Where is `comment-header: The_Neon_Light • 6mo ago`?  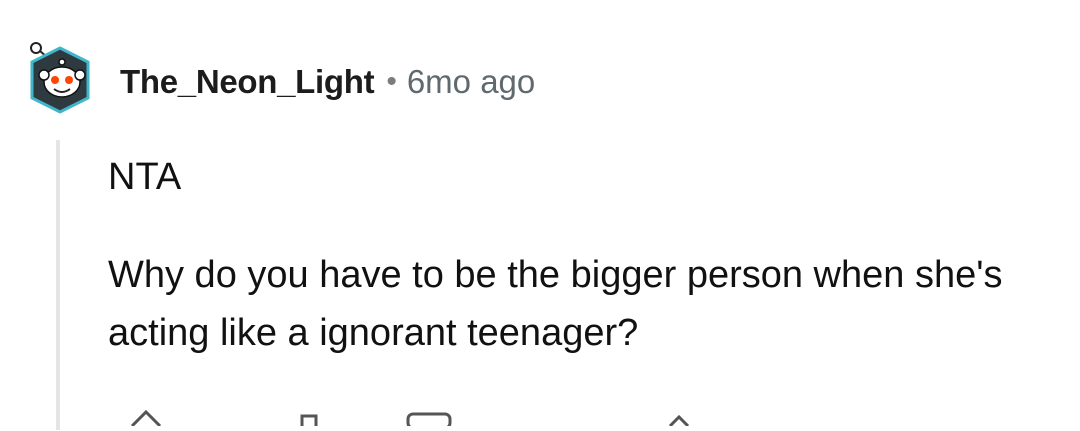
comment-header: The_Neon_Light • 6mo ago is located at coordinates (327, 82).